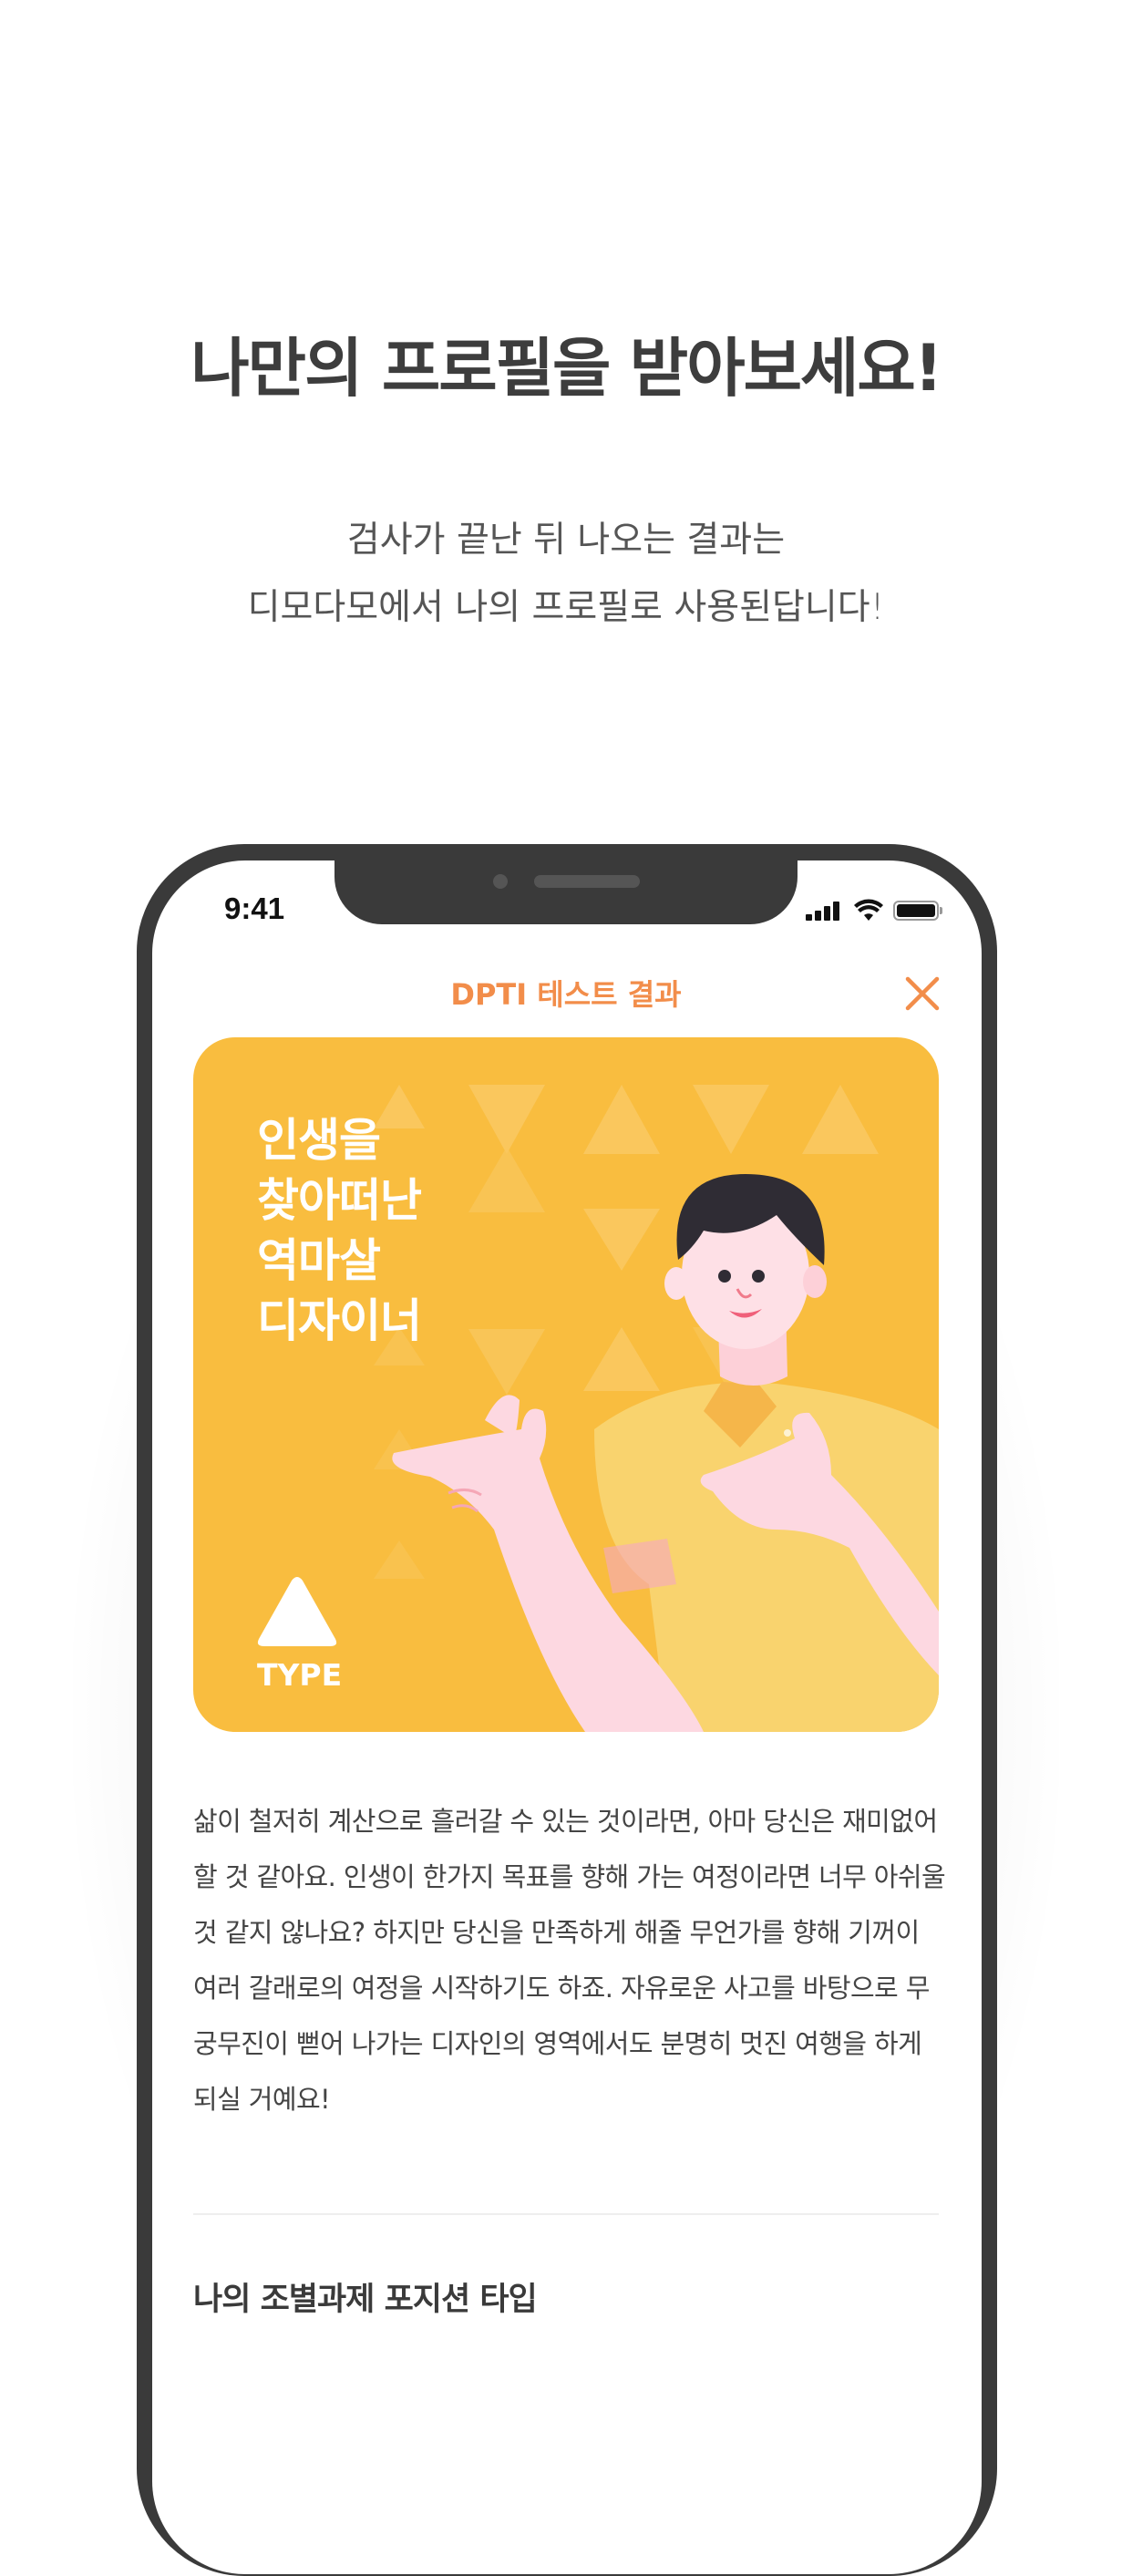 The width and height of the screenshot is (1132, 2576). What do you see at coordinates (255, 908) in the screenshot?
I see `status-time: 9:41` at bounding box center [255, 908].